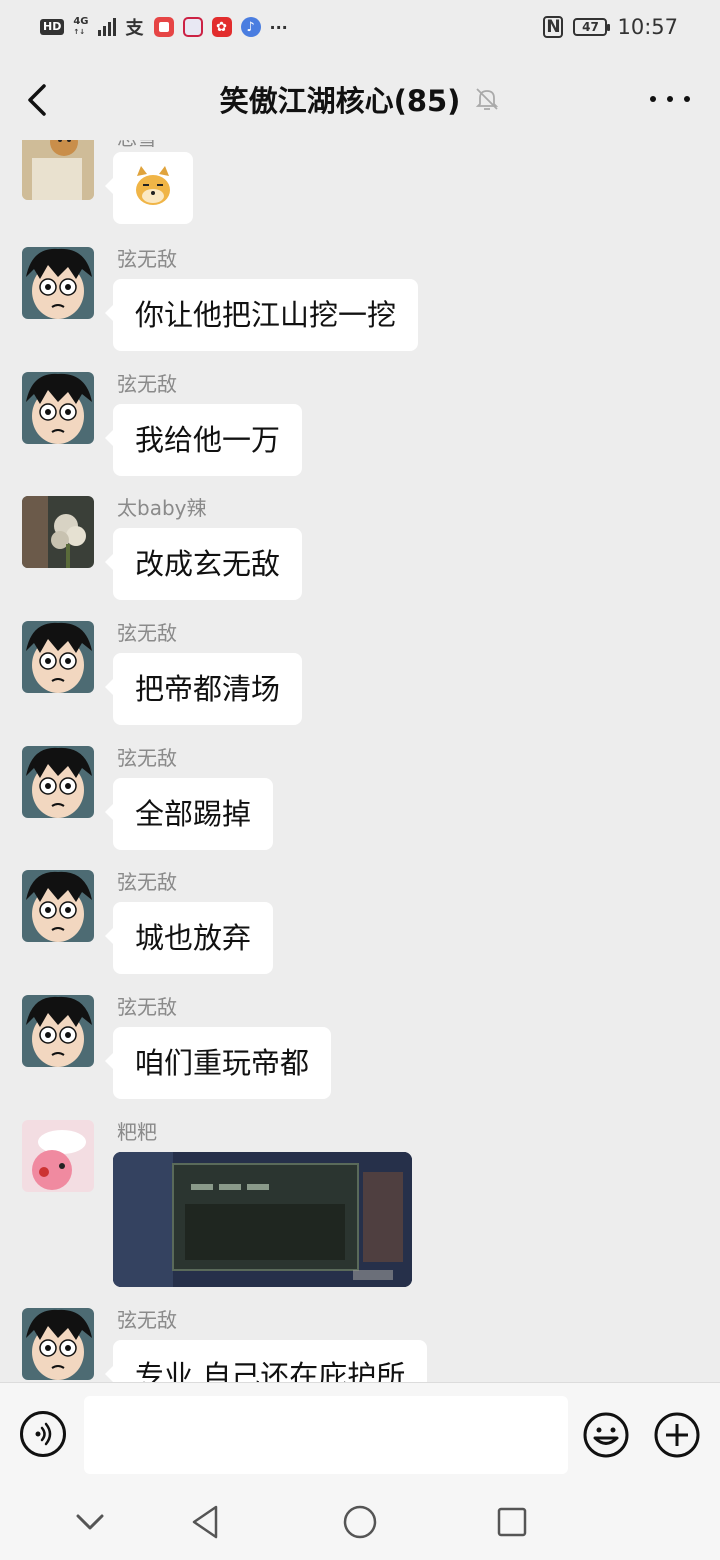 The height and width of the screenshot is (1560, 720). I want to click on red-app-icon, so click(163, 27).